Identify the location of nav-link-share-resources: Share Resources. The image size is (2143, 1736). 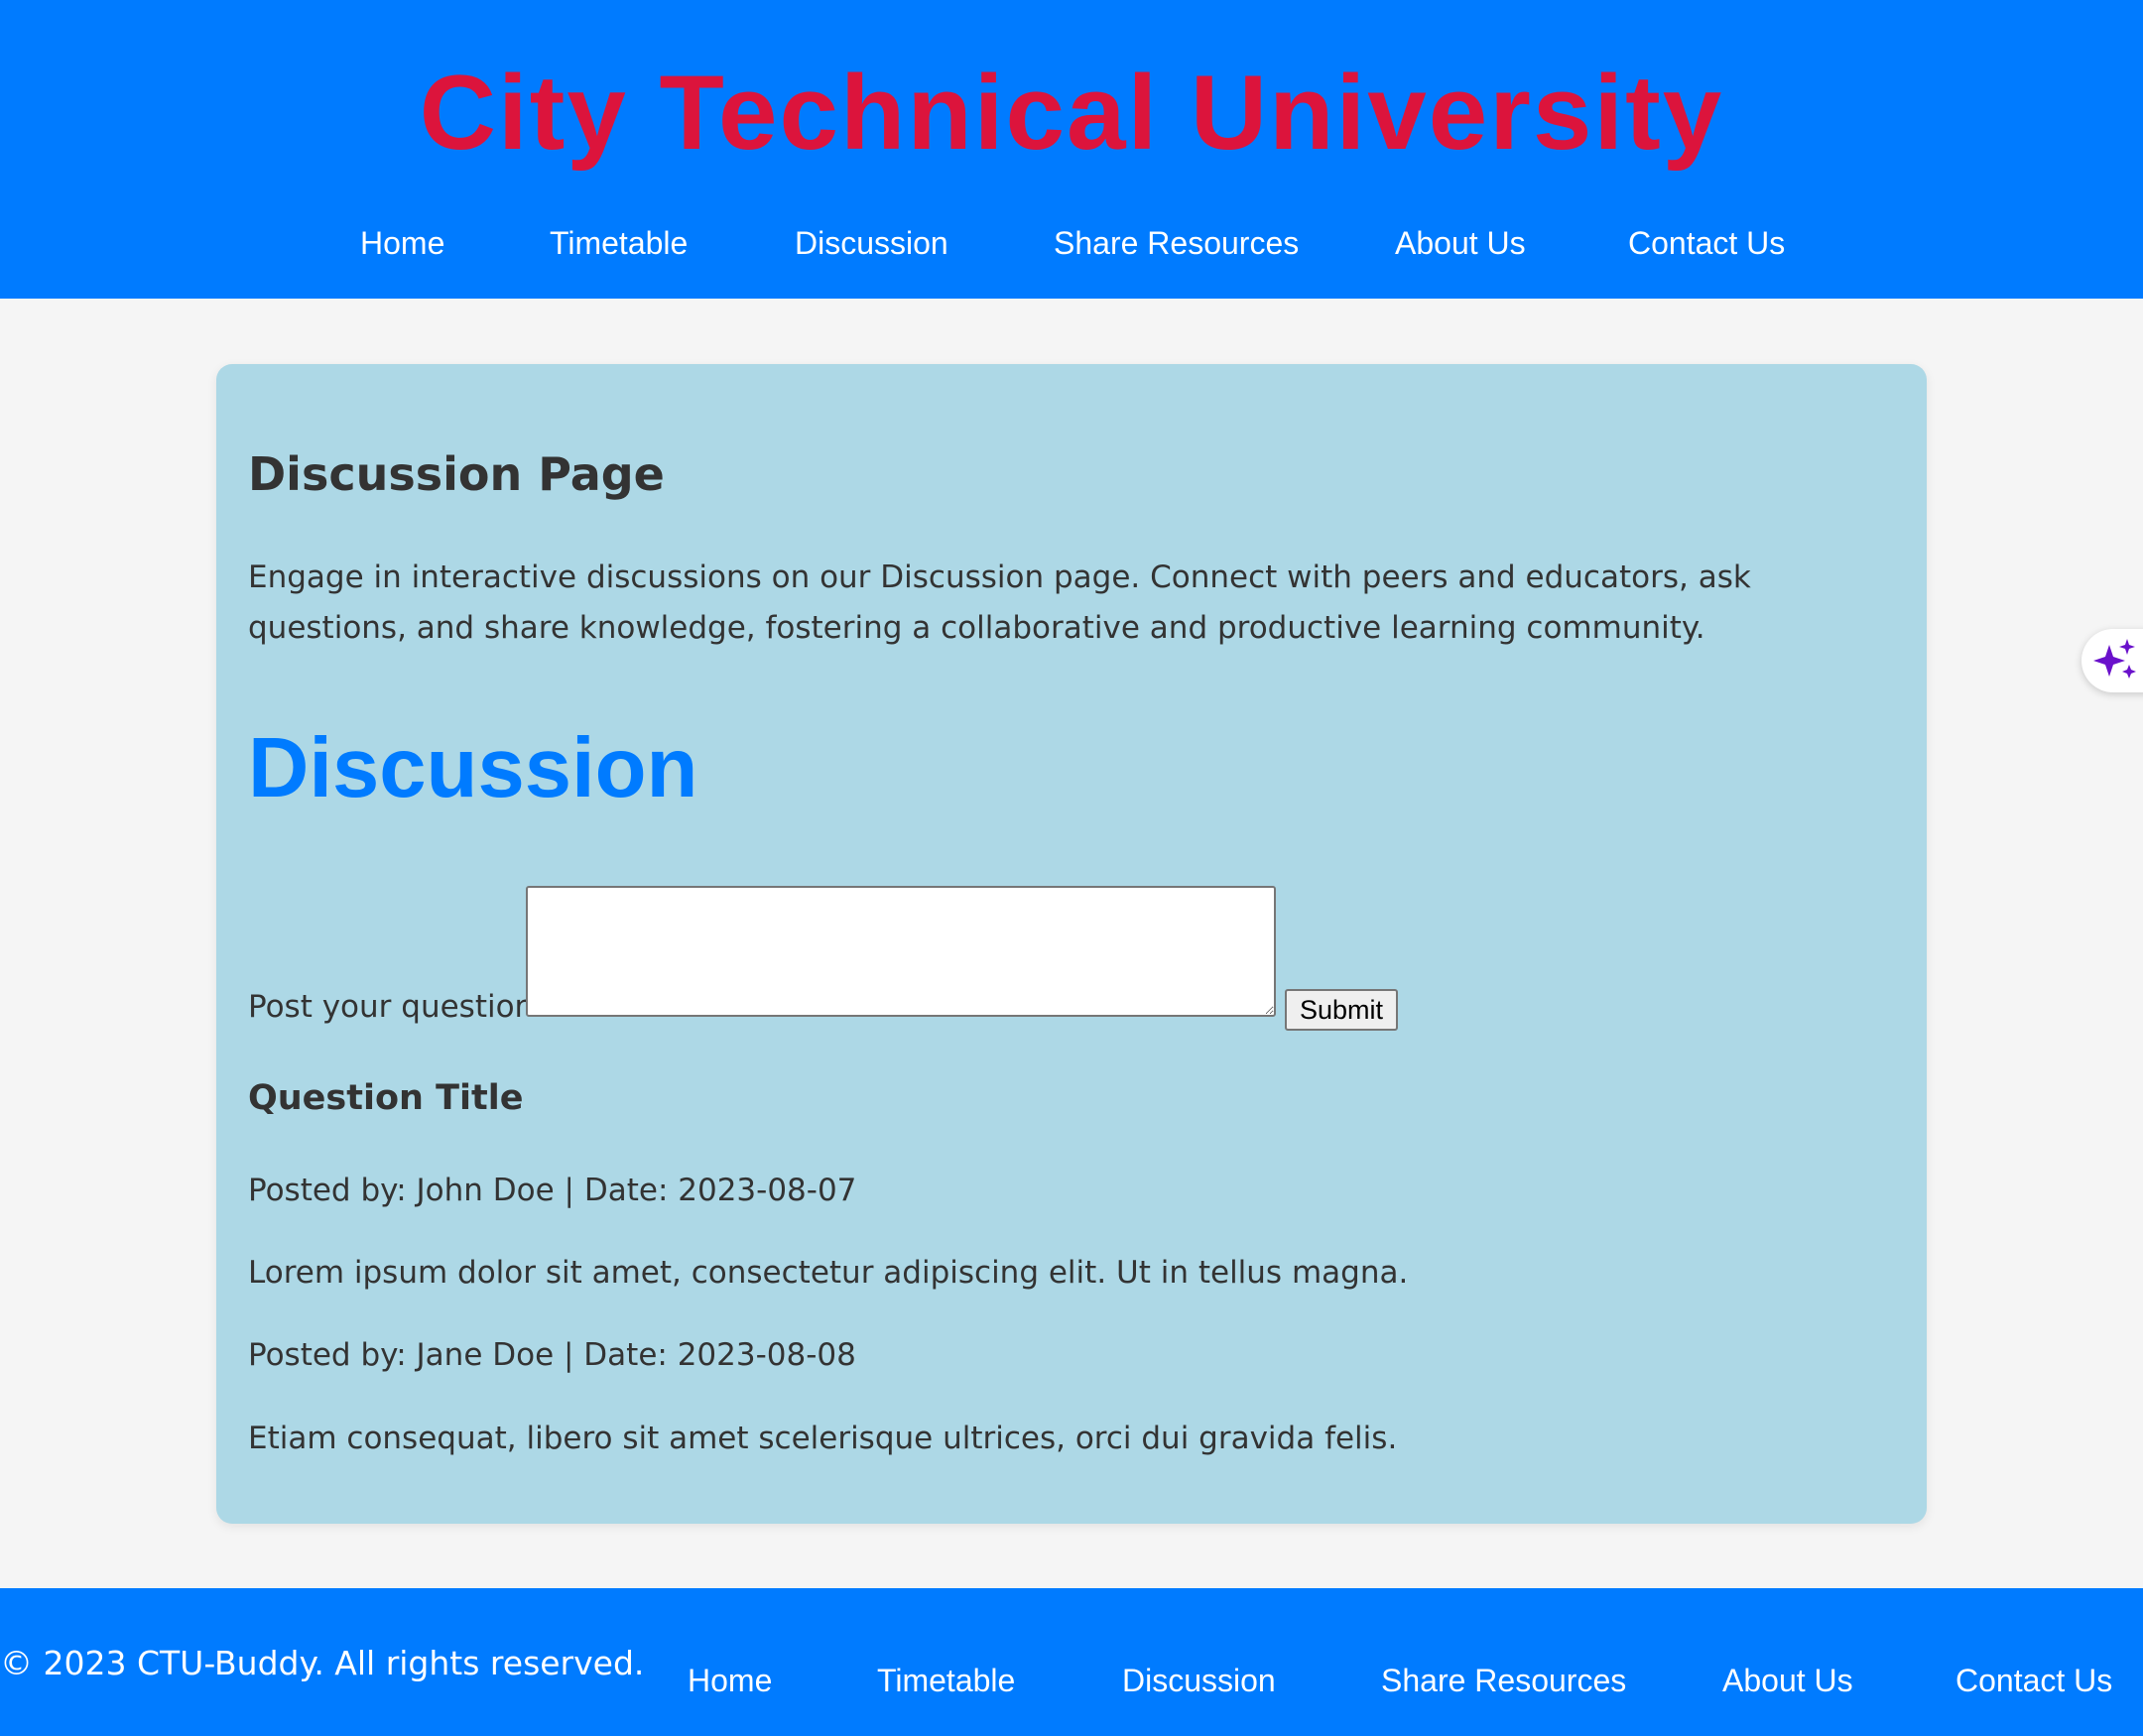
(1176, 243).